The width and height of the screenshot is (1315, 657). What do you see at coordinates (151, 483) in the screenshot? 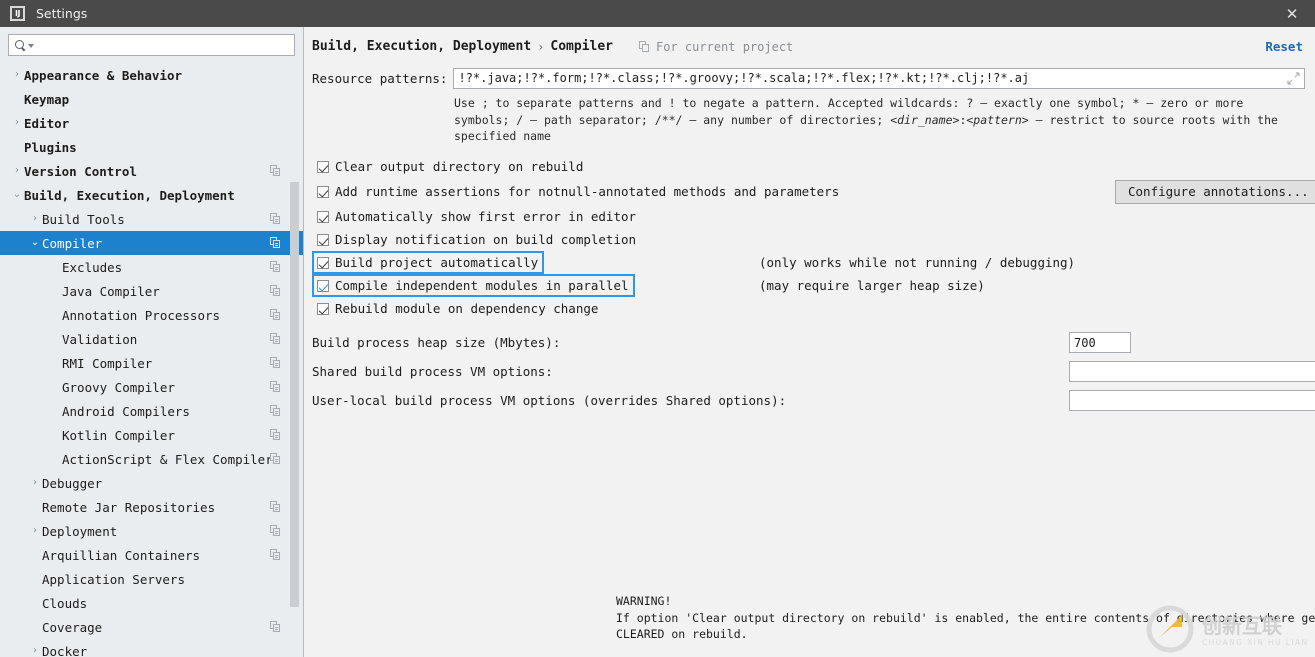
I see `sidebar-item-debugger: › Debugger` at bounding box center [151, 483].